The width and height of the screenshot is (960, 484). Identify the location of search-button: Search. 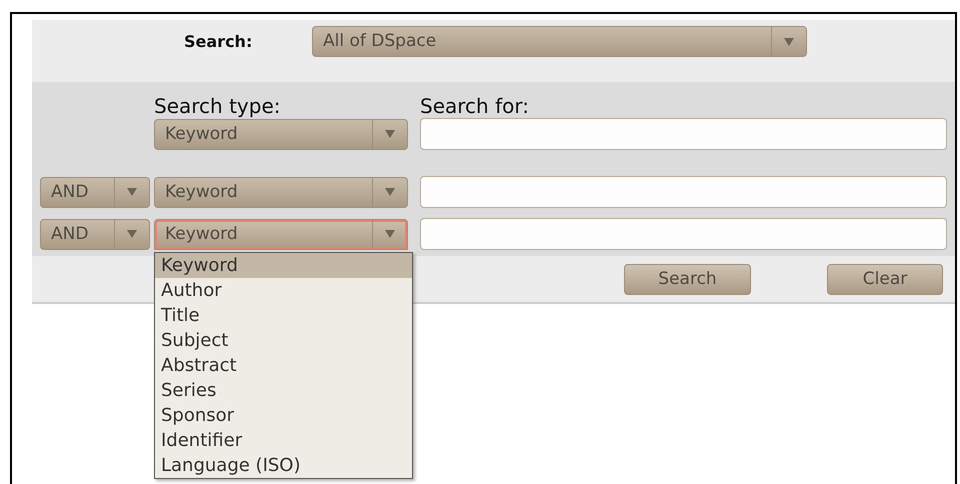
(687, 279).